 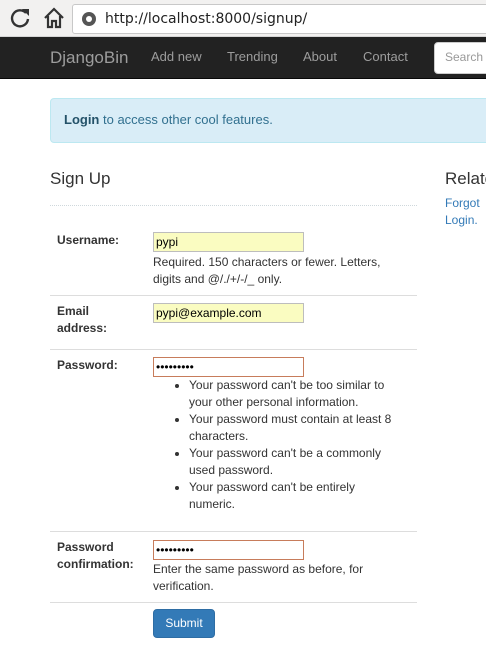 What do you see at coordinates (82, 320) in the screenshot?
I see `email-label: Email address:` at bounding box center [82, 320].